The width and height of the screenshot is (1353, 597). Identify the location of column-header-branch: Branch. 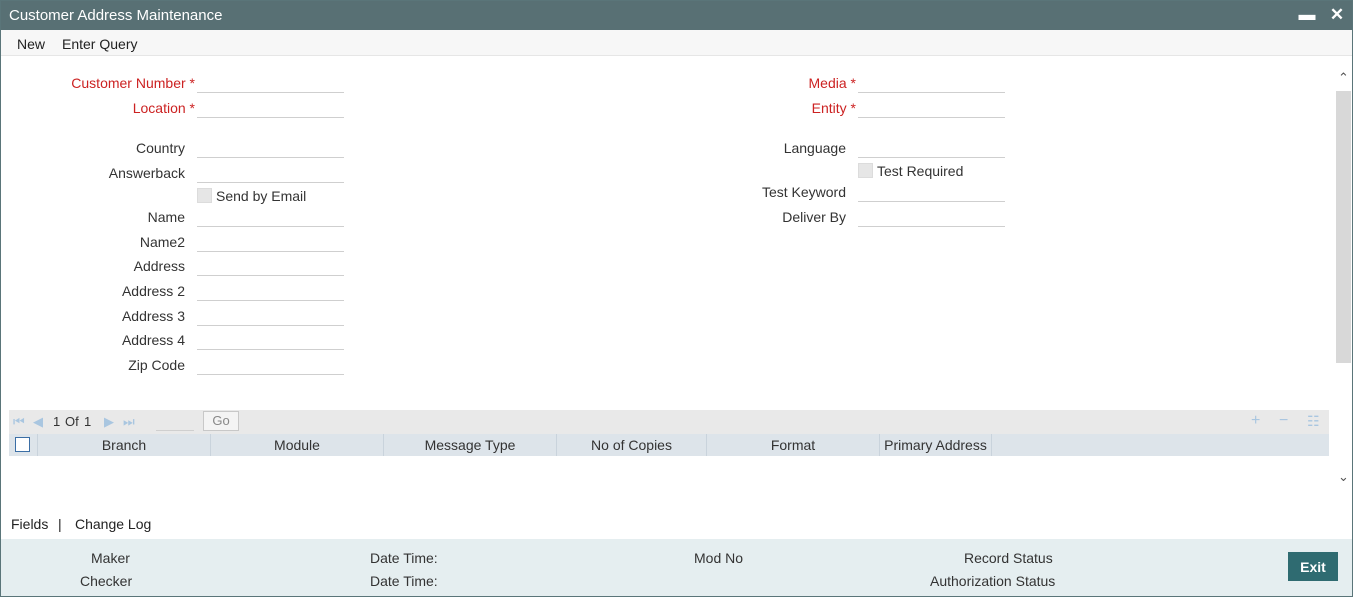
(124, 445).